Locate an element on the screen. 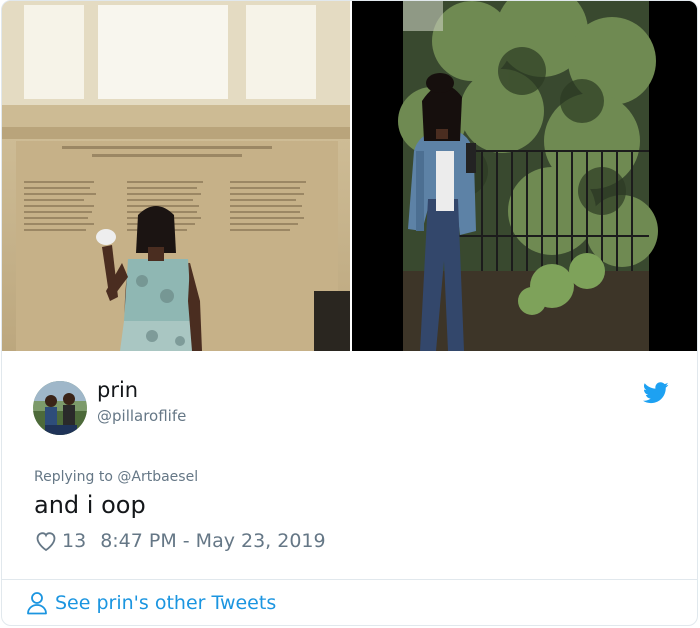 Image resolution: width=700 pixels, height=628 pixels. like-count: 13 is located at coordinates (74, 541).